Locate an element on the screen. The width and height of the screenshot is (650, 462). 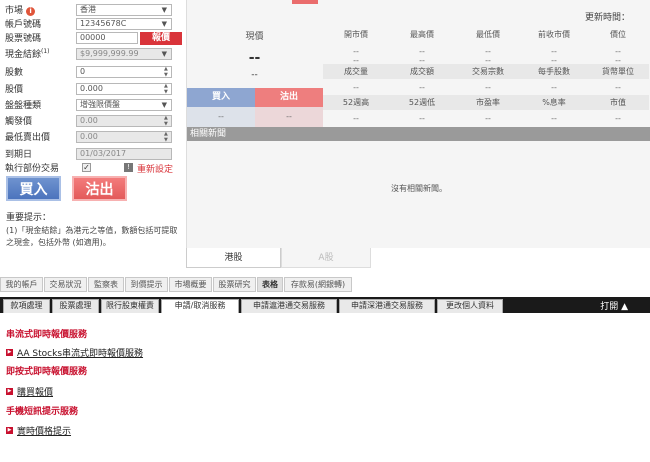
price-stepper: 0.000 is located at coordinates (124, 89).